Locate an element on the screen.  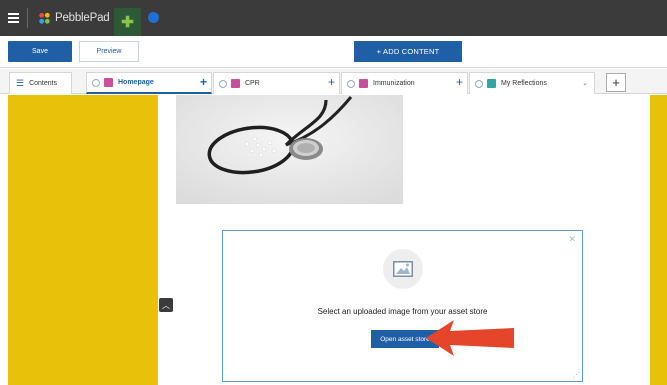
pointer-arrow-icon is located at coordinates (470, 338).